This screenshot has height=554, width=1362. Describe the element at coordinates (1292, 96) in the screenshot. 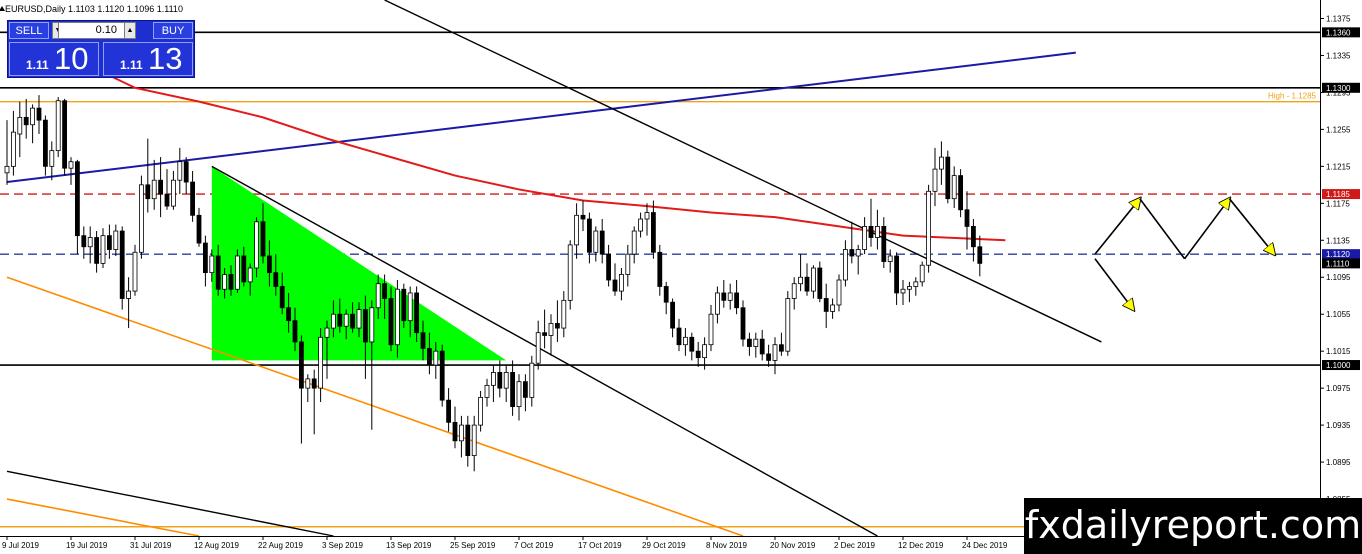

I see `annotation-label: High - 1.1285` at that location.